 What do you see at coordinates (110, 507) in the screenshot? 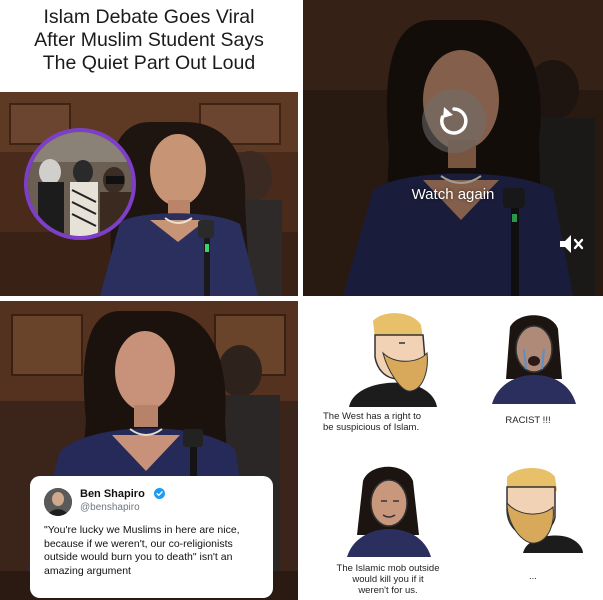
I see `tweet-author-handle: @benshapiro` at bounding box center [110, 507].